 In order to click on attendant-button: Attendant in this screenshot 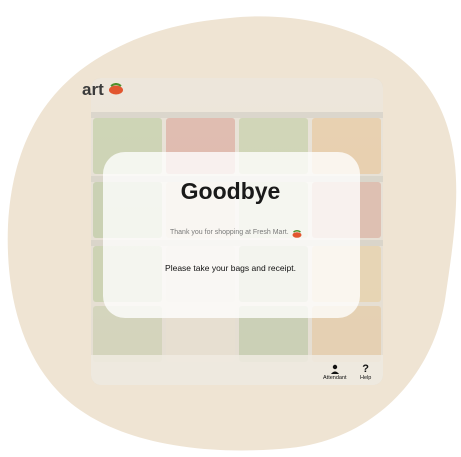, I will do `click(335, 372)`.